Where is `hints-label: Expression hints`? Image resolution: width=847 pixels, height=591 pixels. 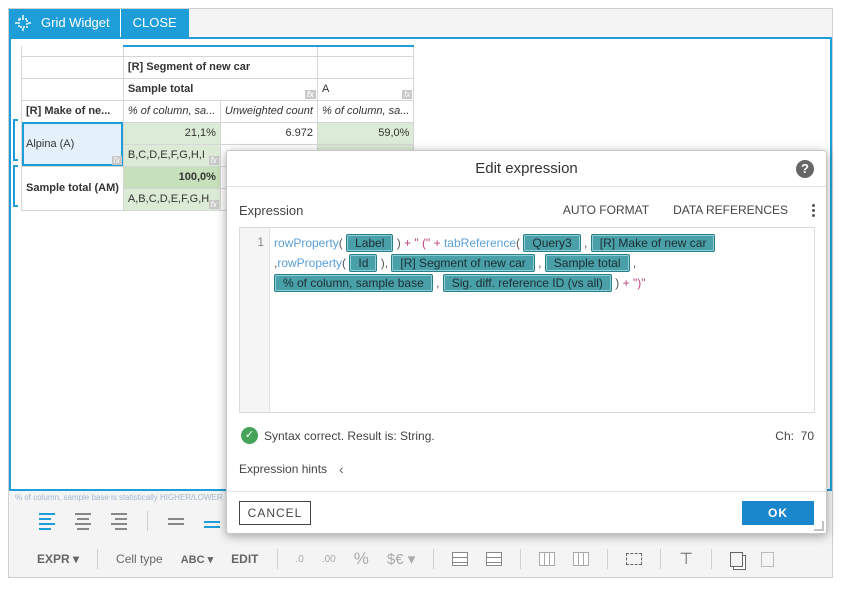 hints-label: Expression hints is located at coordinates (283, 469).